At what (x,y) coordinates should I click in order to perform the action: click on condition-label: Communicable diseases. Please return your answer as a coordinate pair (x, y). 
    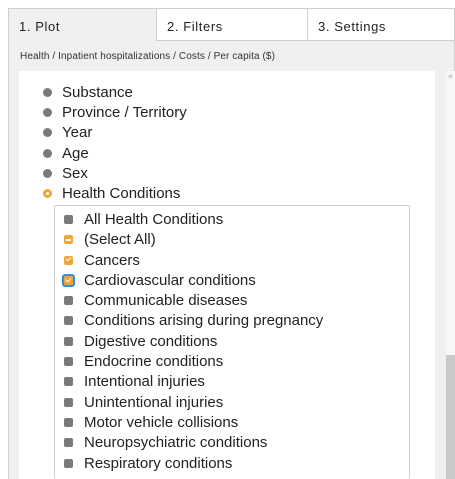
    Looking at the image, I should click on (166, 301).